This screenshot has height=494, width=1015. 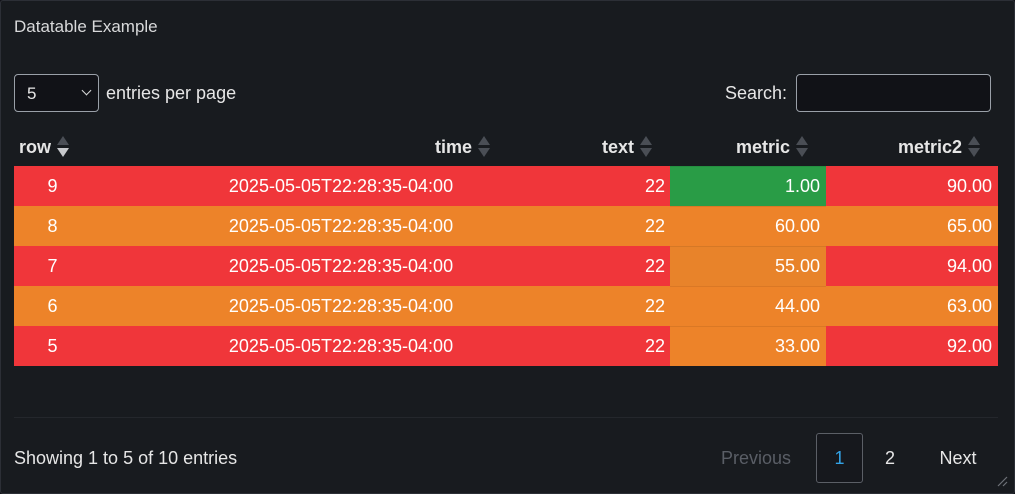 What do you see at coordinates (969, 265) in the screenshot?
I see `cell-metric2: 94.00` at bounding box center [969, 265].